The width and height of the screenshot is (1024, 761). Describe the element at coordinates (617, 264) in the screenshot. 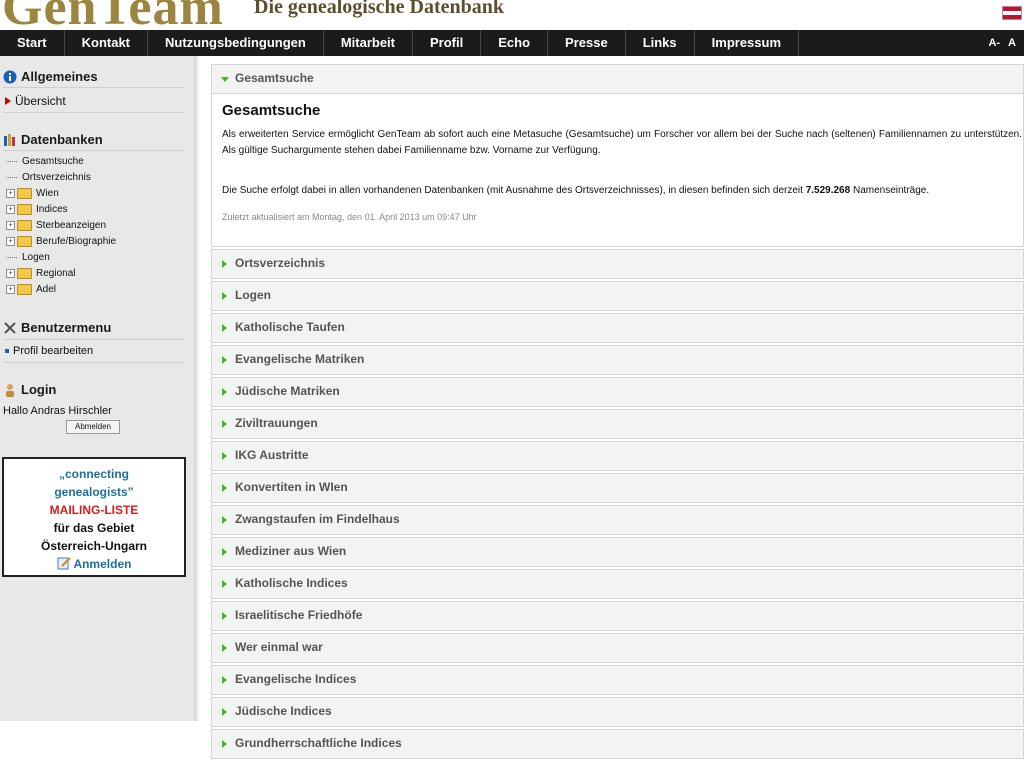

I see `section-header: Ortsverzeichnis` at that location.